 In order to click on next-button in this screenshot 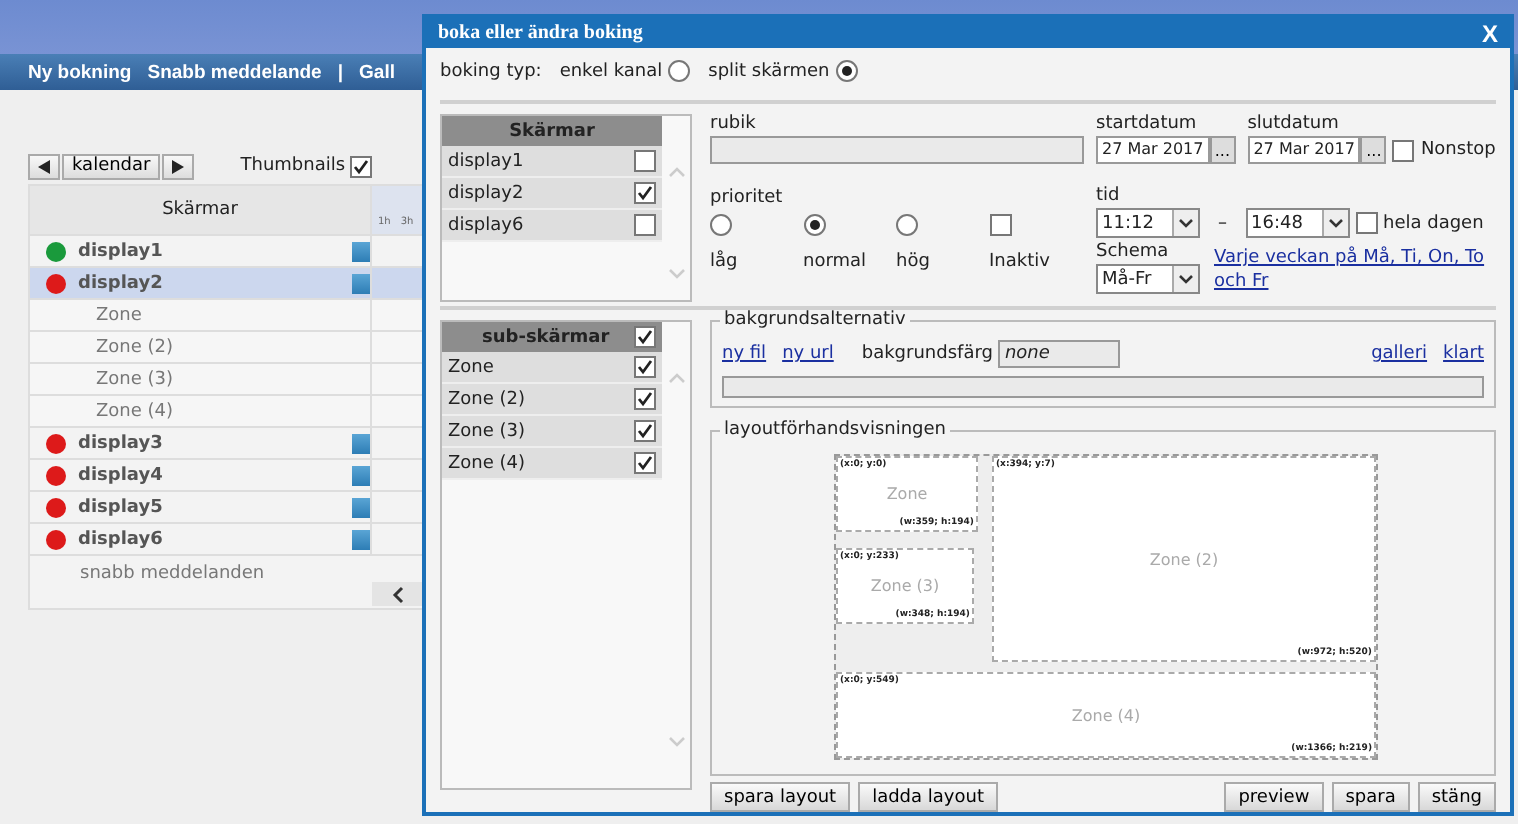, I will do `click(178, 166)`.